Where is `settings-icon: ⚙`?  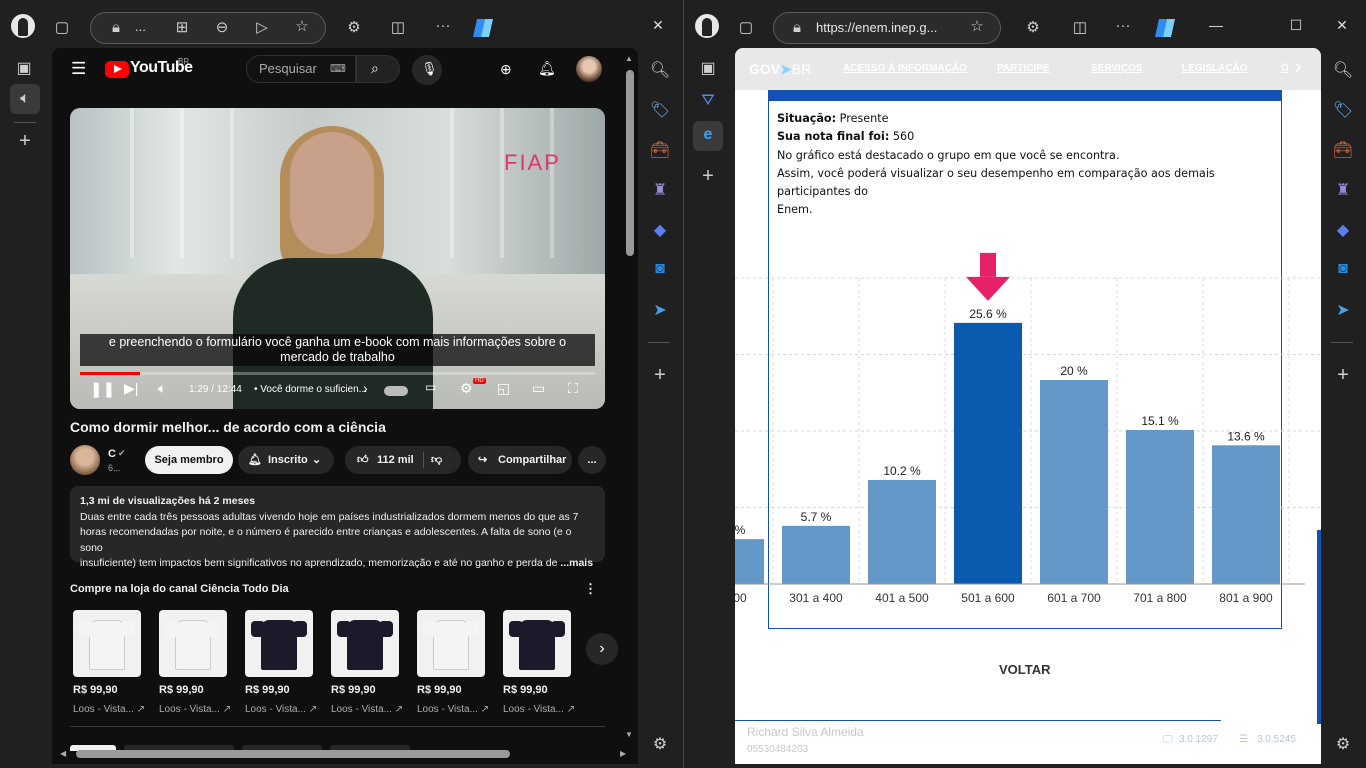
settings-icon: ⚙ is located at coordinates (466, 388).